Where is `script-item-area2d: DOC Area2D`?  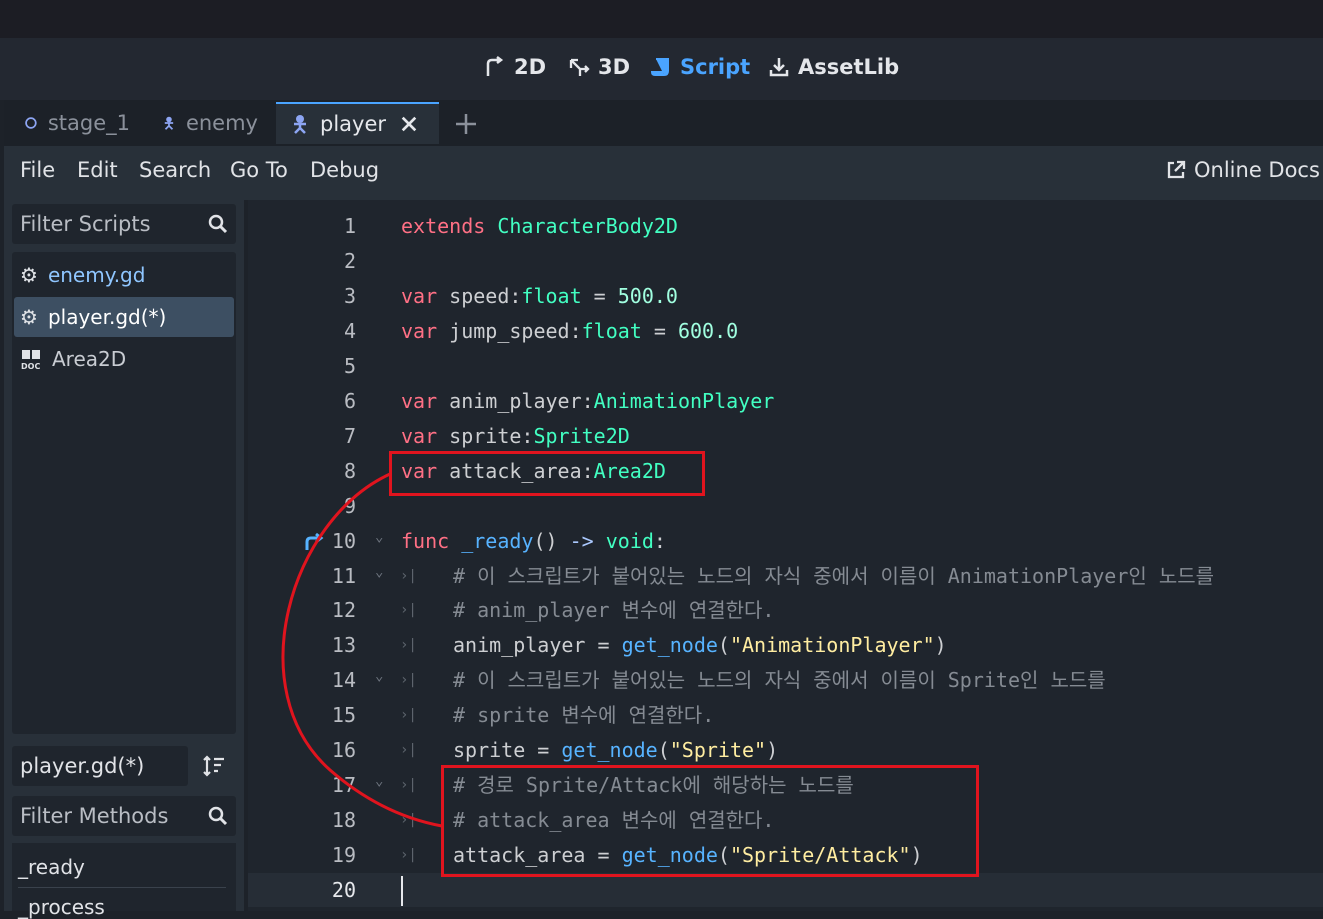 script-item-area2d: DOC Area2D is located at coordinates (124, 359).